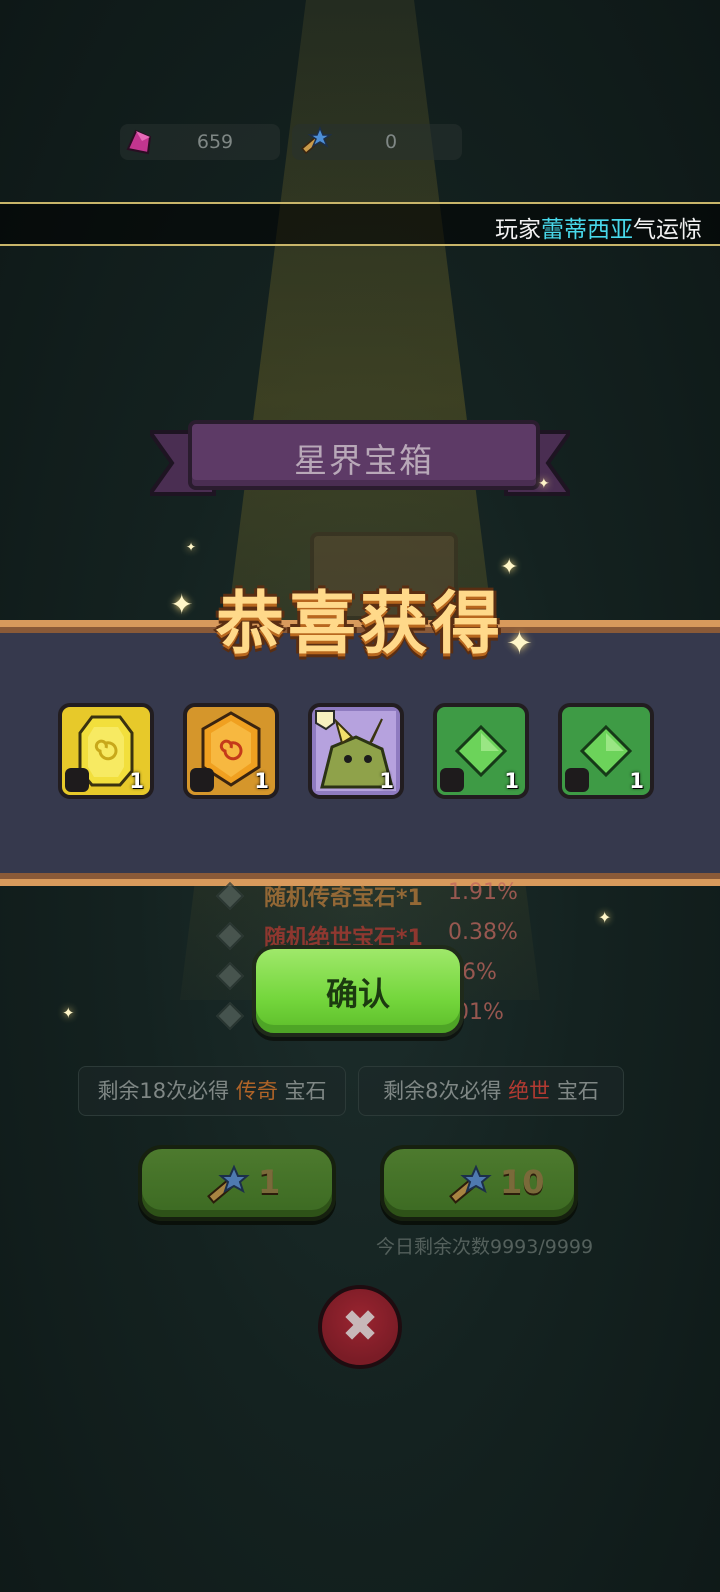  What do you see at coordinates (77, 780) in the screenshot?
I see `hook-icon` at bounding box center [77, 780].